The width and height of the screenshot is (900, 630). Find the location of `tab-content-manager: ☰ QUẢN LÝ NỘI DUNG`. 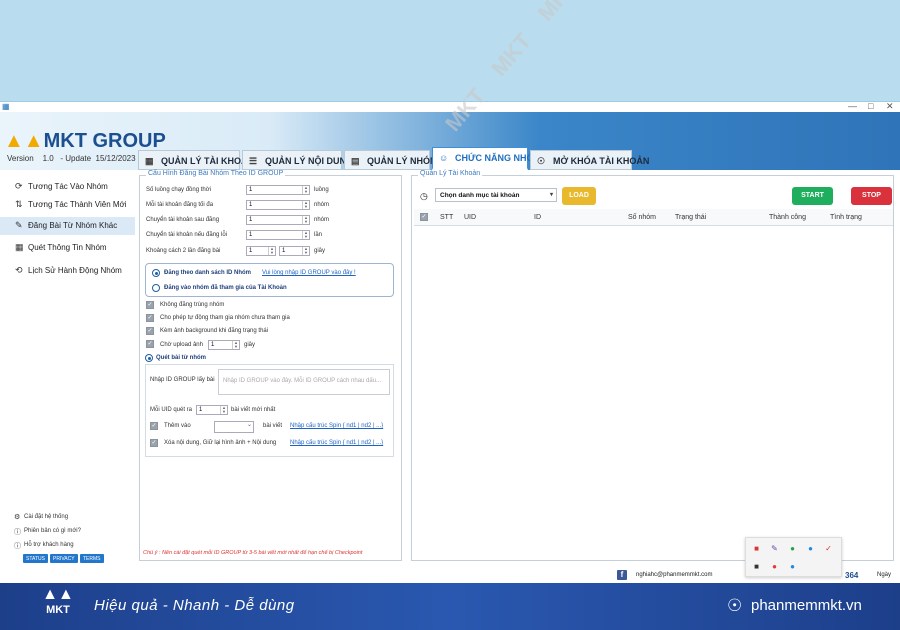

tab-content-manager: ☰ QUẢN LÝ NỘI DUNG is located at coordinates (297, 160).